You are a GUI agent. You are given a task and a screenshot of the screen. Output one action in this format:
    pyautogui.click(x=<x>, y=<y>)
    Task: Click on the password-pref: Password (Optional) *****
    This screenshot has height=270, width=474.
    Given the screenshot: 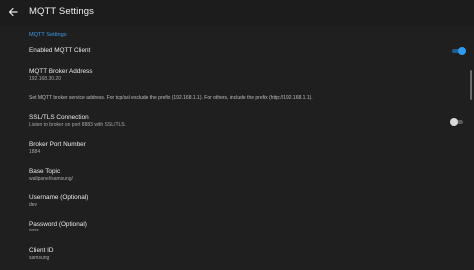 What is the action you would take?
    pyautogui.click(x=239, y=228)
    